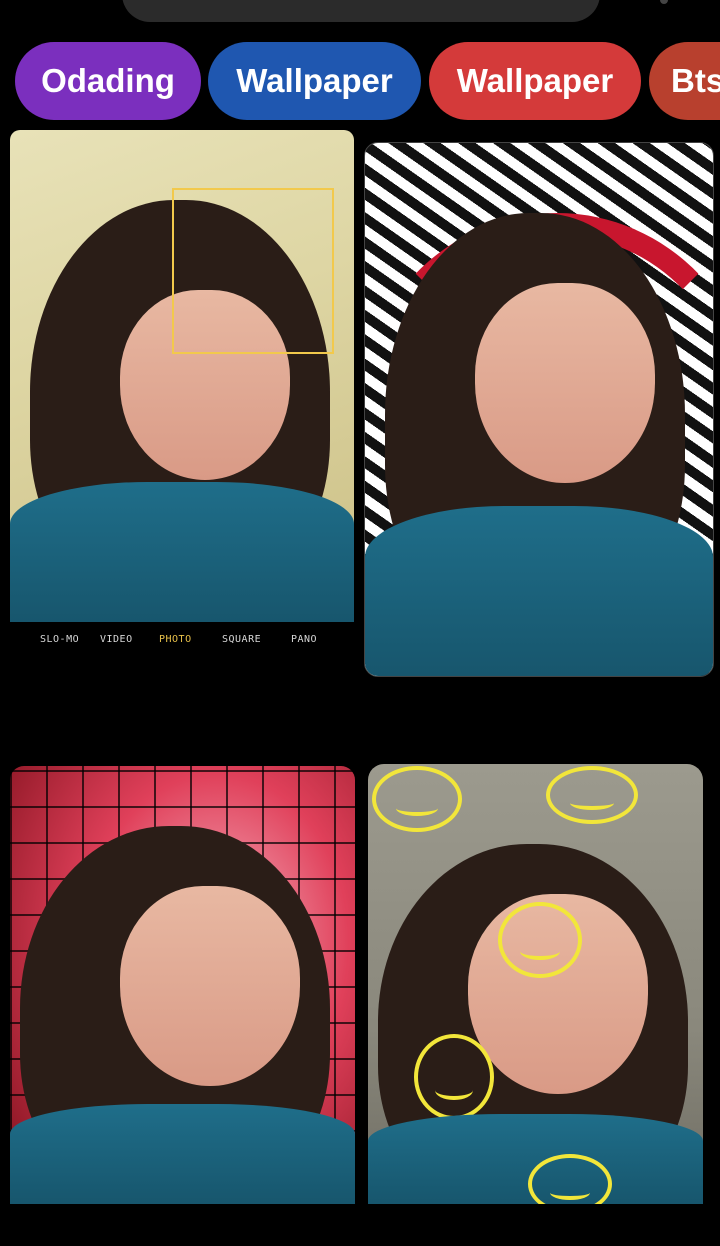 The width and height of the screenshot is (720, 1246). Describe the element at coordinates (242, 639) in the screenshot. I see `mode-square: SQUARE` at that location.